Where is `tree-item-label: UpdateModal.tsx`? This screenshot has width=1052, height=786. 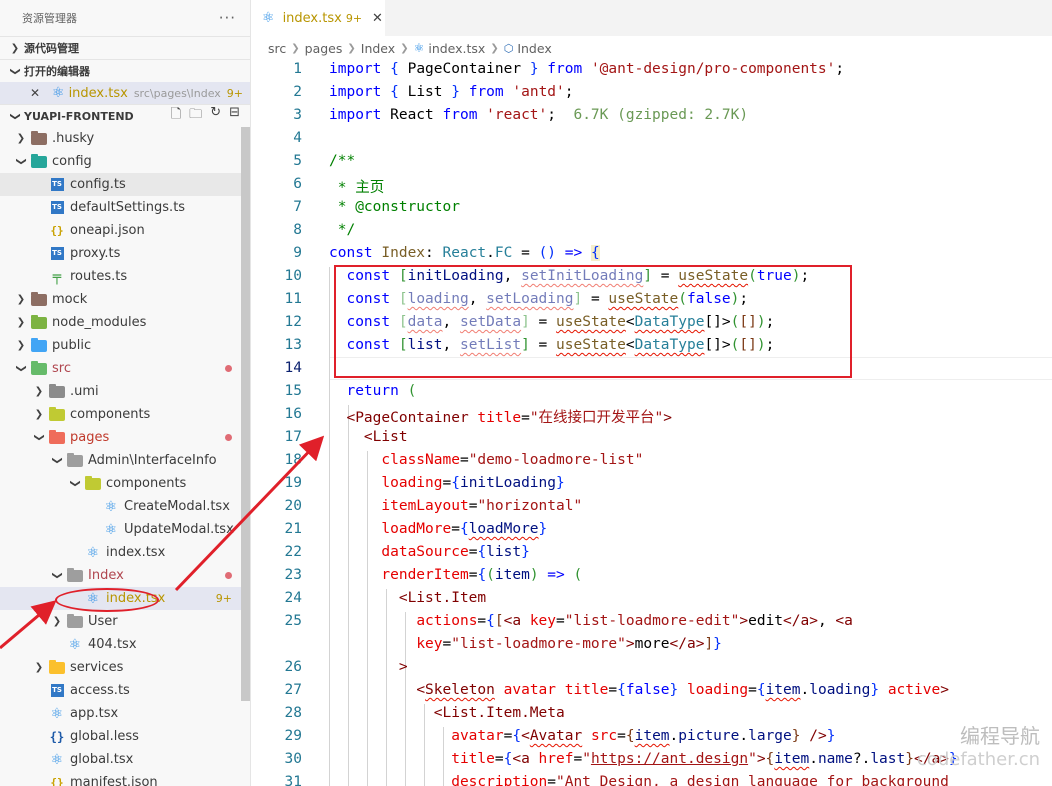
tree-item-label: UpdateModal.tsx is located at coordinates (179, 529).